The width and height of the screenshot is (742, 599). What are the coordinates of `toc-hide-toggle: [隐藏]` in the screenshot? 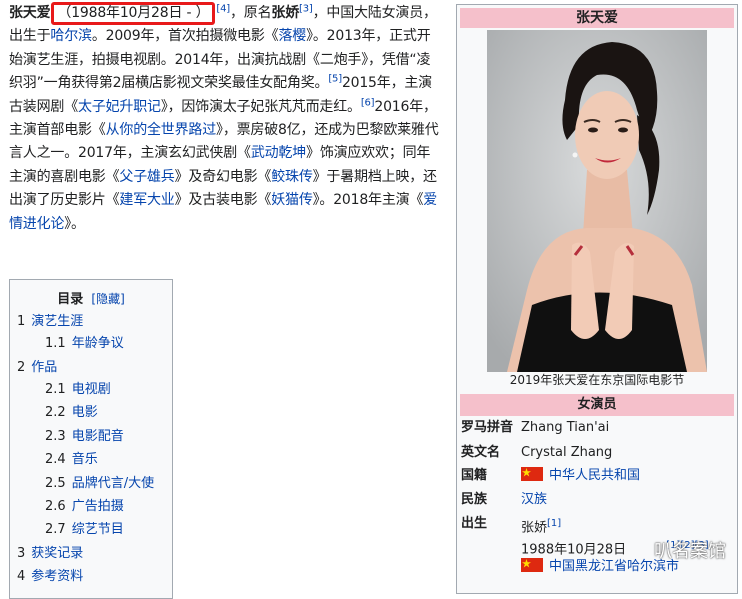 It's located at (107, 299).